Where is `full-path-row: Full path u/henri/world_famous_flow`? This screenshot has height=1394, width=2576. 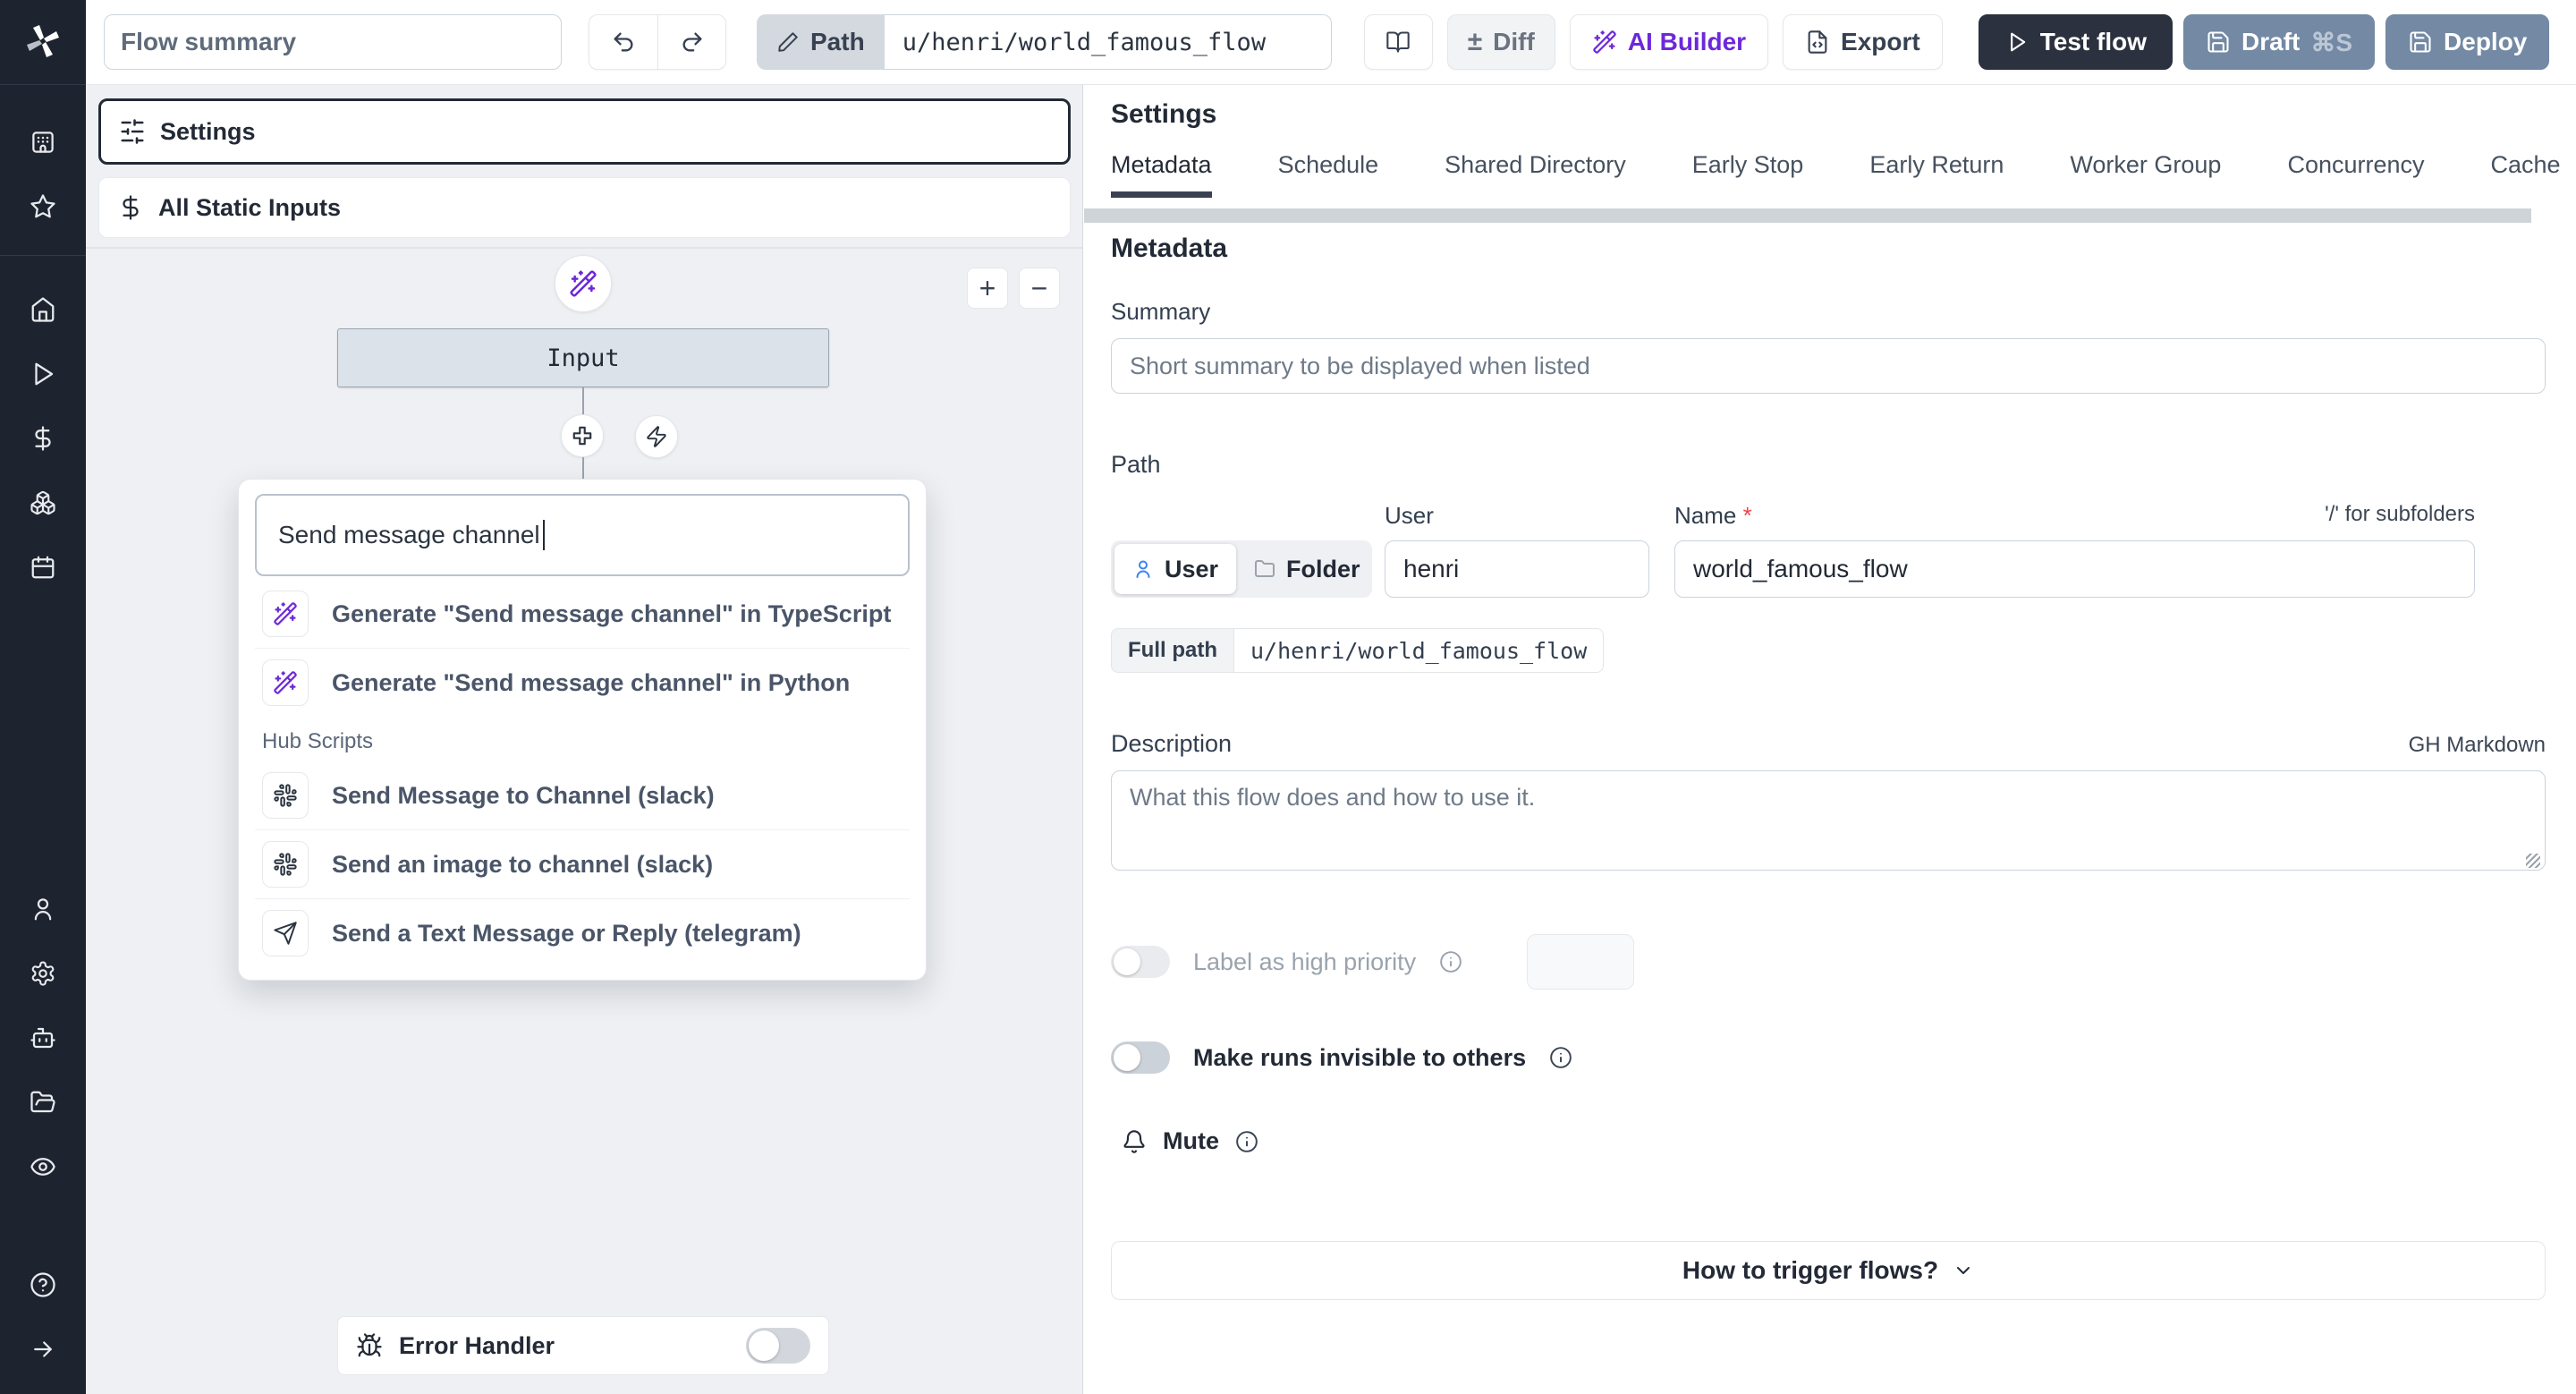
full-path-row: Full path u/henri/world_famous_flow is located at coordinates (1358, 650).